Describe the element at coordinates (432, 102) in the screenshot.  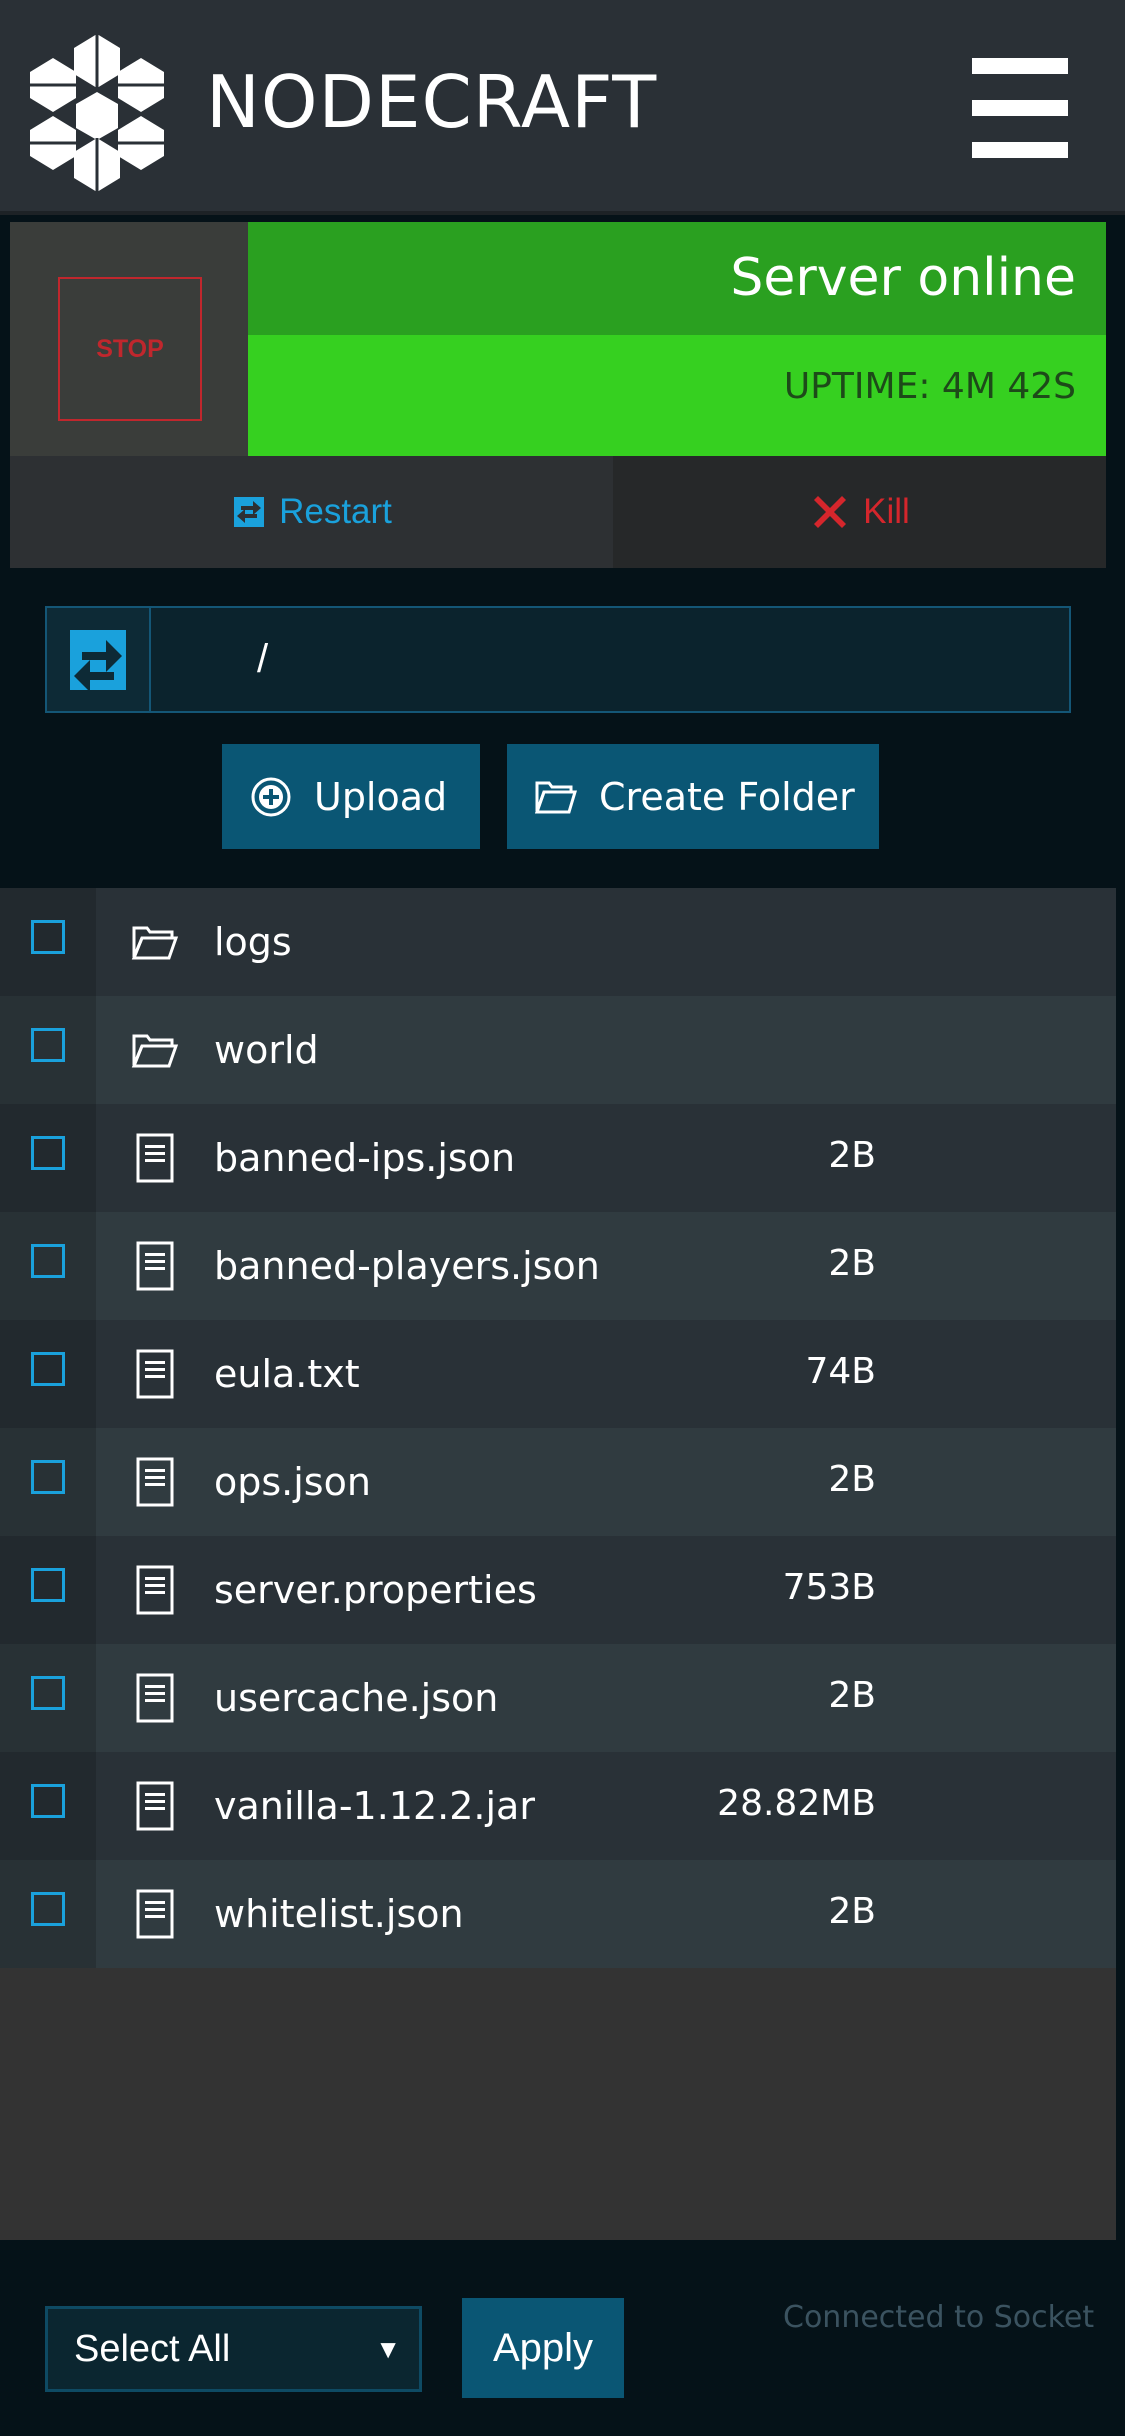
I see `brand-name: NODECRAFT` at that location.